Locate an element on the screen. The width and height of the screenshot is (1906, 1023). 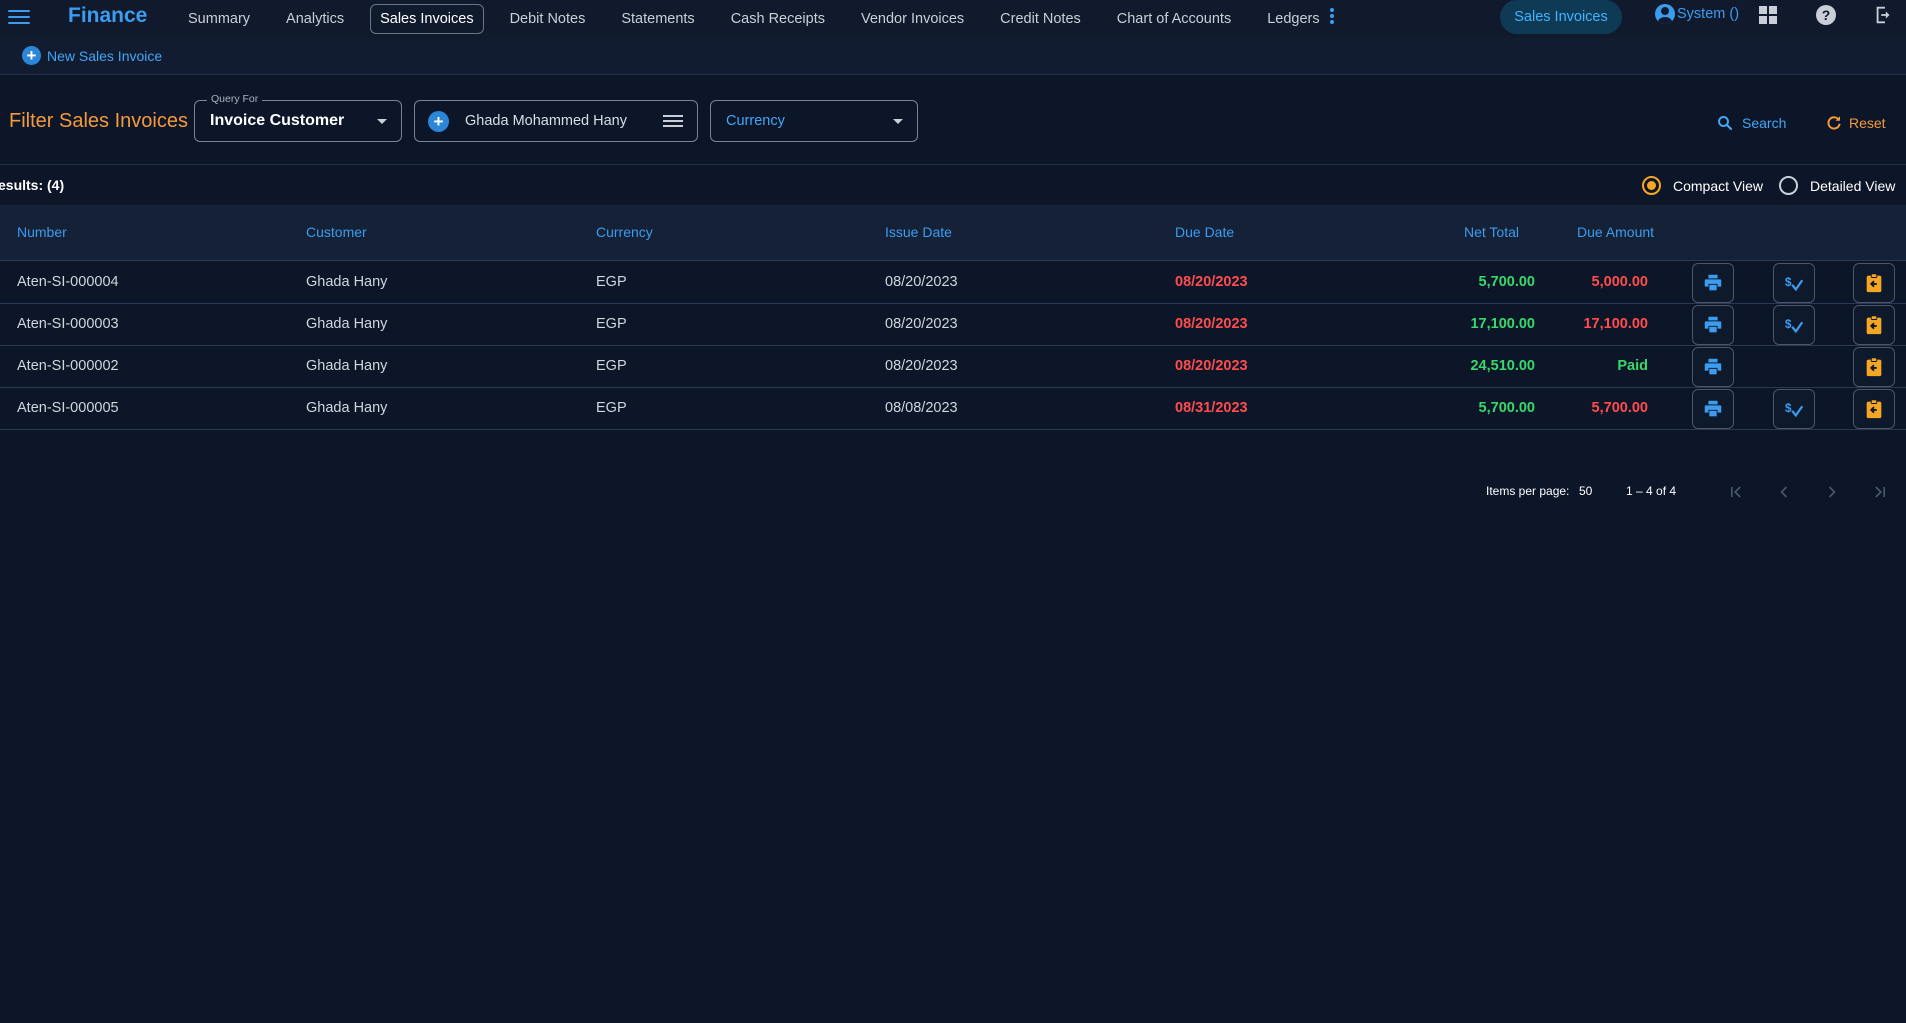
reset-button: Reset is located at coordinates (1855, 123).